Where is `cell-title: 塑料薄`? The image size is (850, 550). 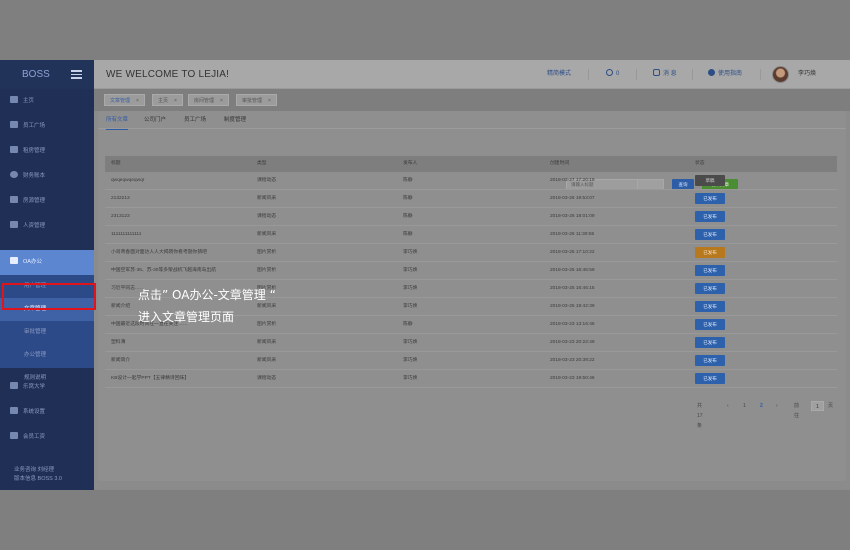 cell-title: 塑料薄 is located at coordinates (181, 343).